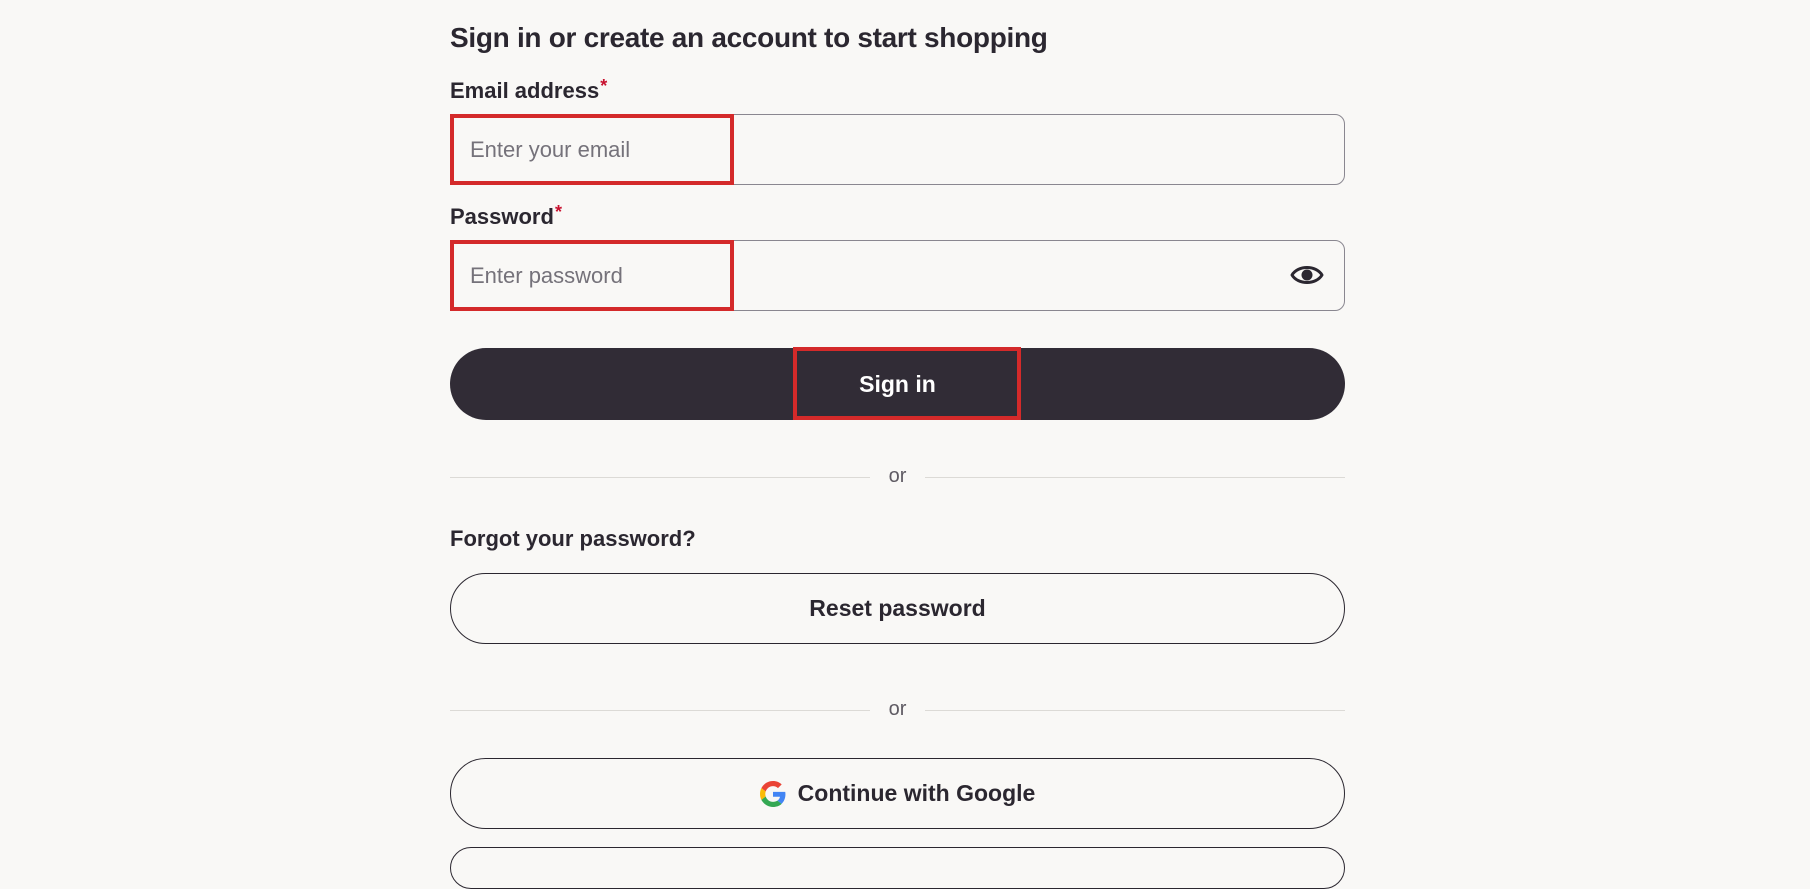  Describe the element at coordinates (525, 90) in the screenshot. I see `email-label-text: Email address` at that location.